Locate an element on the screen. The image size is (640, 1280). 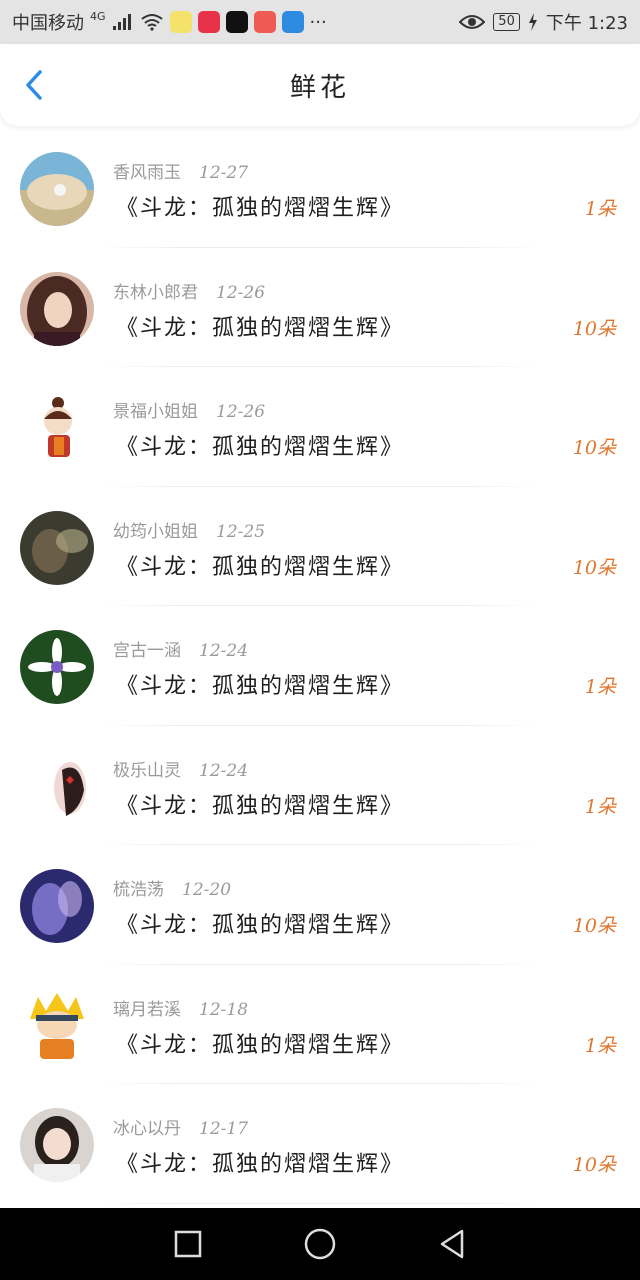
battery-icon: 50 is located at coordinates (506, 22).